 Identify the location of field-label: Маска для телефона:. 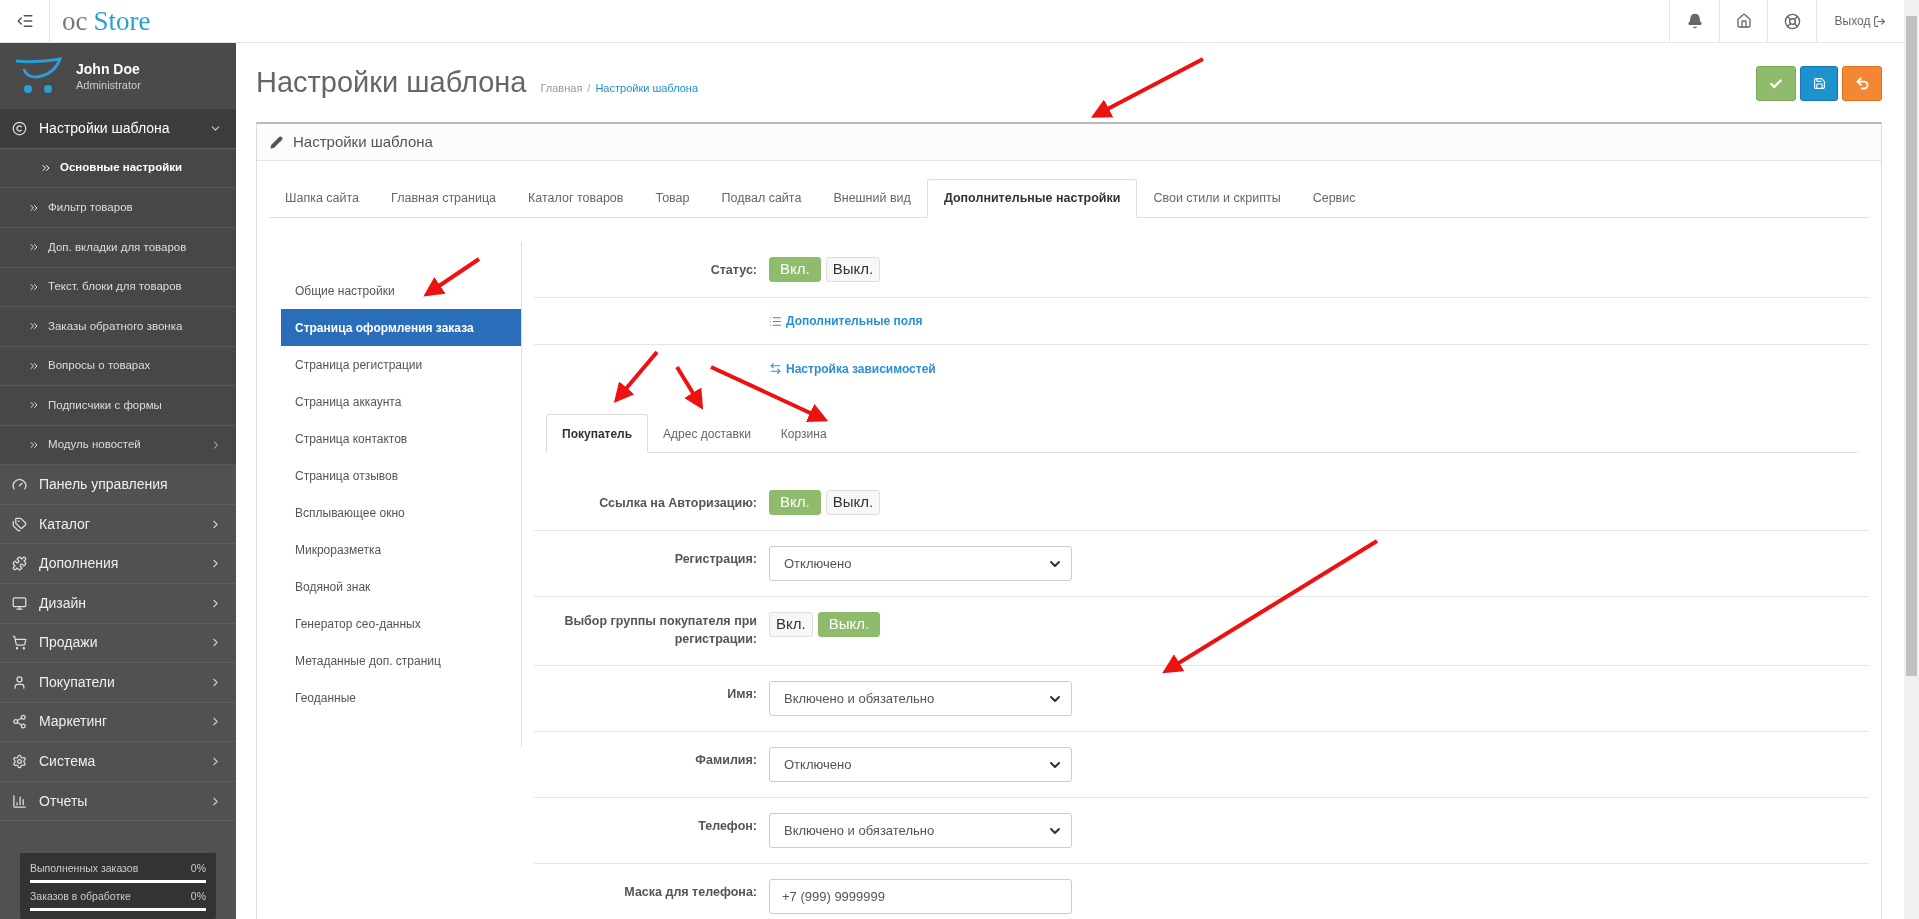
(690, 892).